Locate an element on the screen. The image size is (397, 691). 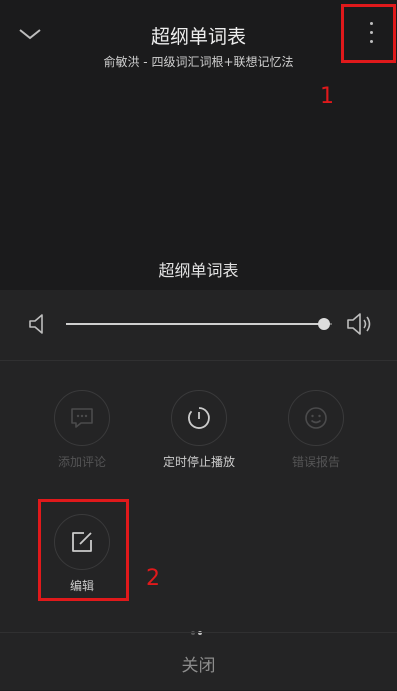
add-comment-button: 添加评论 is located at coordinates (82, 430).